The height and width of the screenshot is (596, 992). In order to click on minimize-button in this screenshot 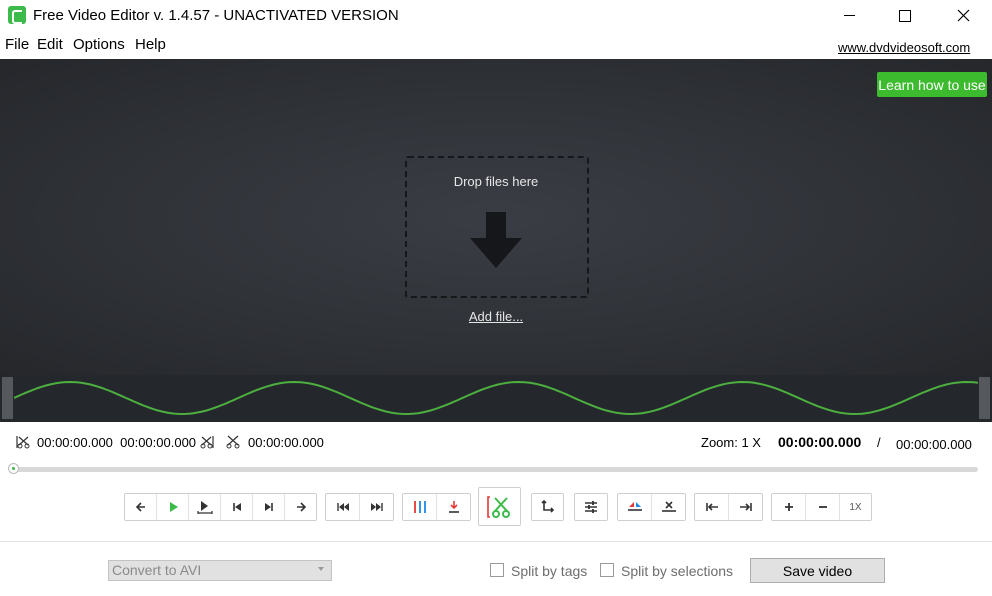, I will do `click(849, 15)`.